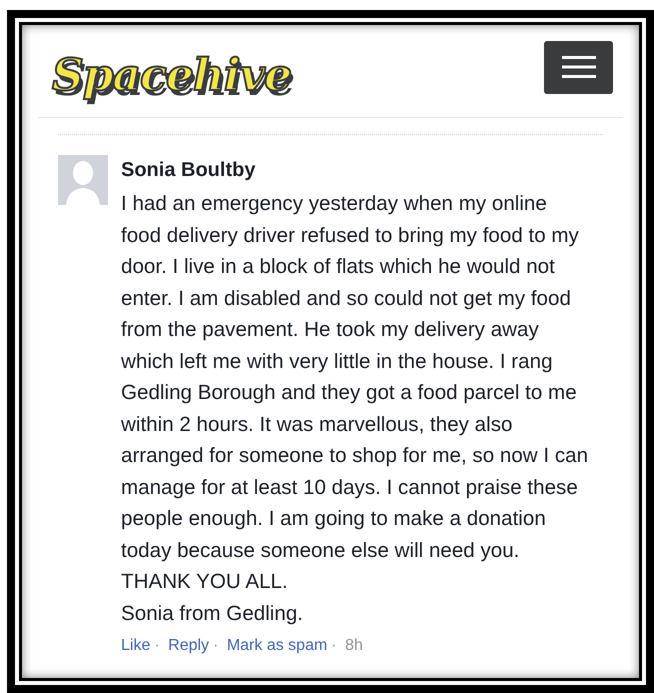 Image resolution: width=654 pixels, height=693 pixels. I want to click on comment-action-link: Reply, so click(189, 645).